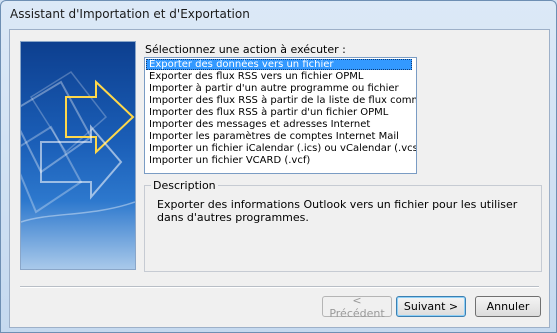  Describe the element at coordinates (357, 307) in the screenshot. I see `previous-button: < Précédent` at that location.